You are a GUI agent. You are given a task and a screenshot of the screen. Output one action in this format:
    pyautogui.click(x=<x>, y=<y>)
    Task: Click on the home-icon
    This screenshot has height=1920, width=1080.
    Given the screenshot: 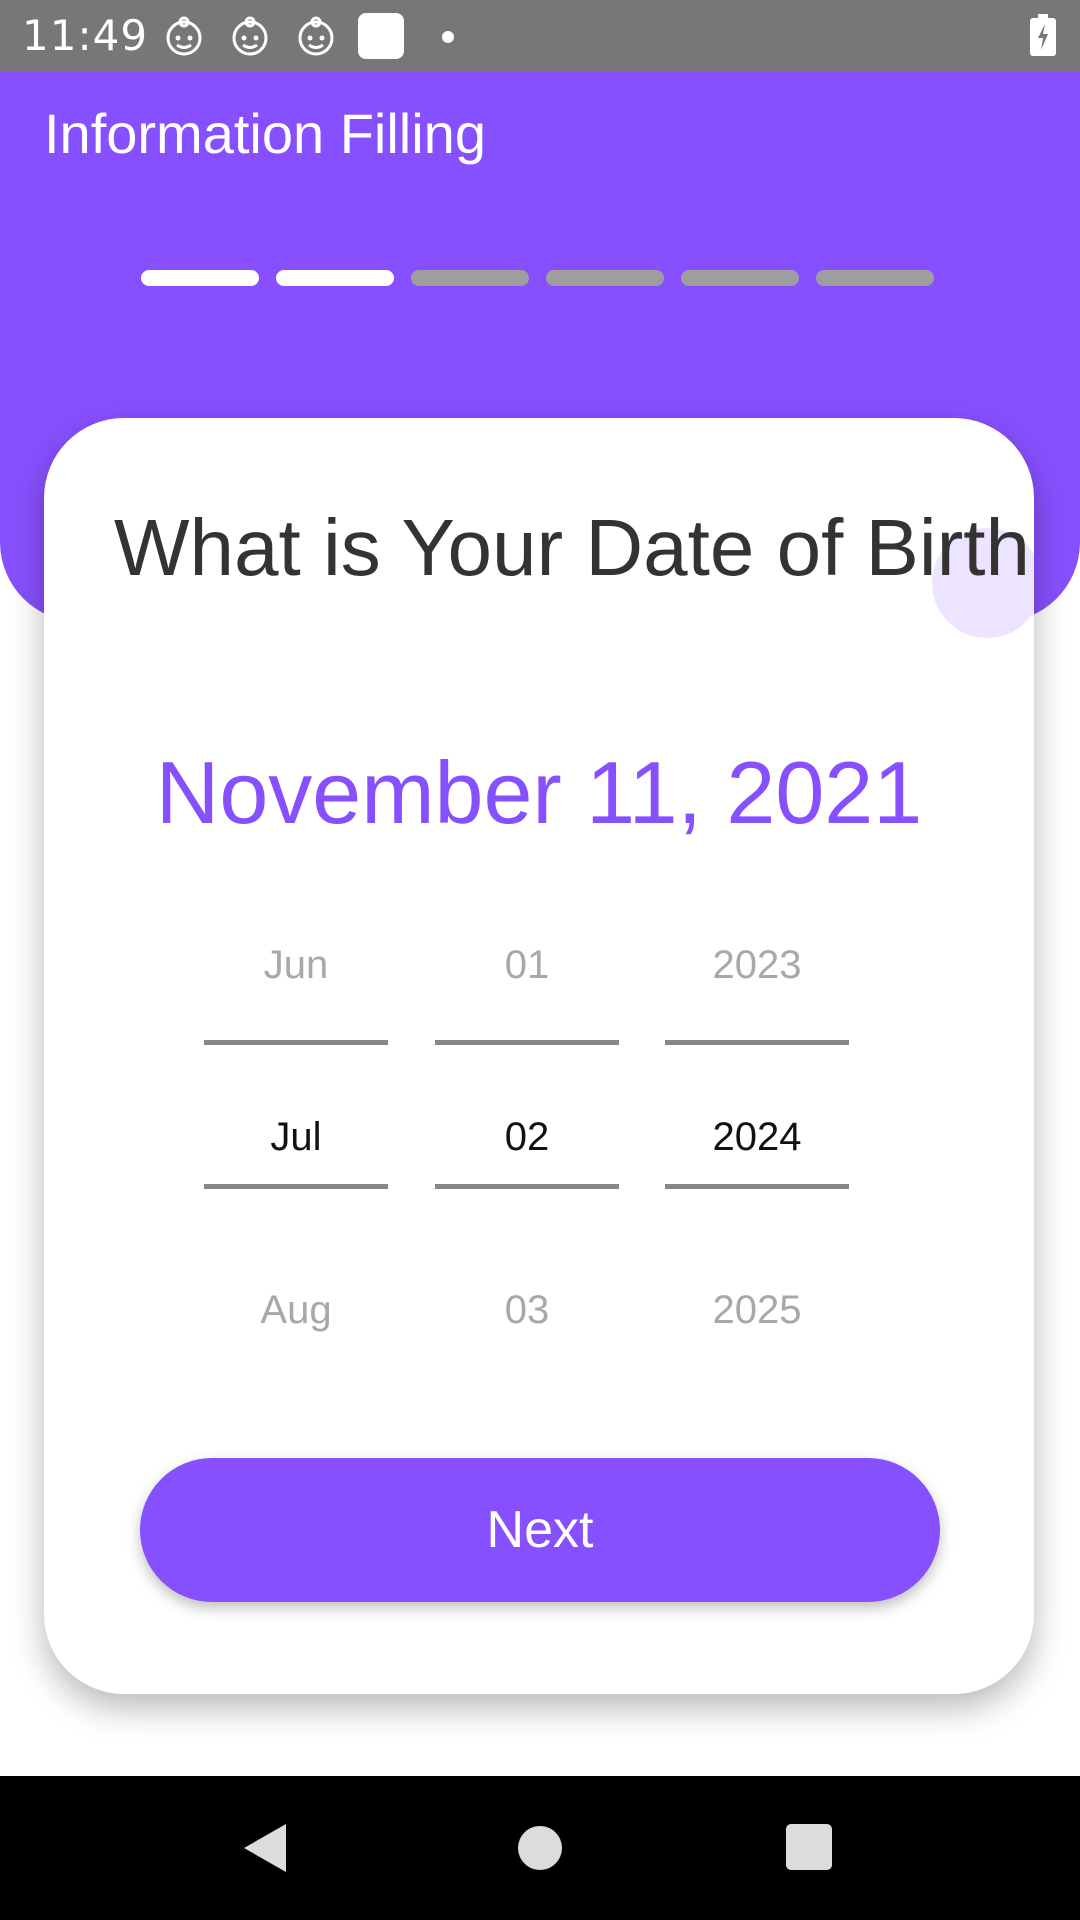 What is the action you would take?
    pyautogui.click(x=540, y=1848)
    